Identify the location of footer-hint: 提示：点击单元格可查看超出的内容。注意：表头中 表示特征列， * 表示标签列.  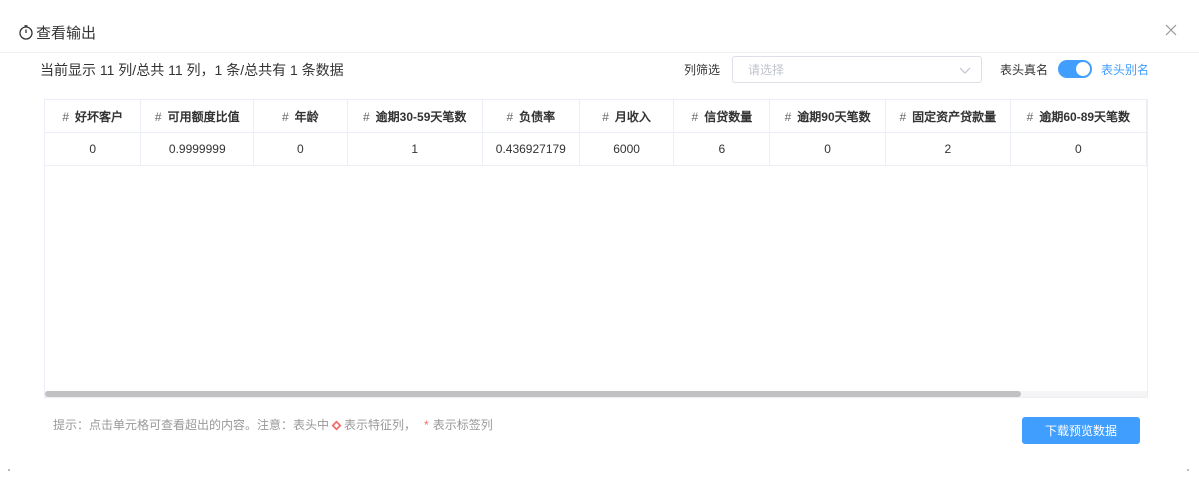
(273, 425).